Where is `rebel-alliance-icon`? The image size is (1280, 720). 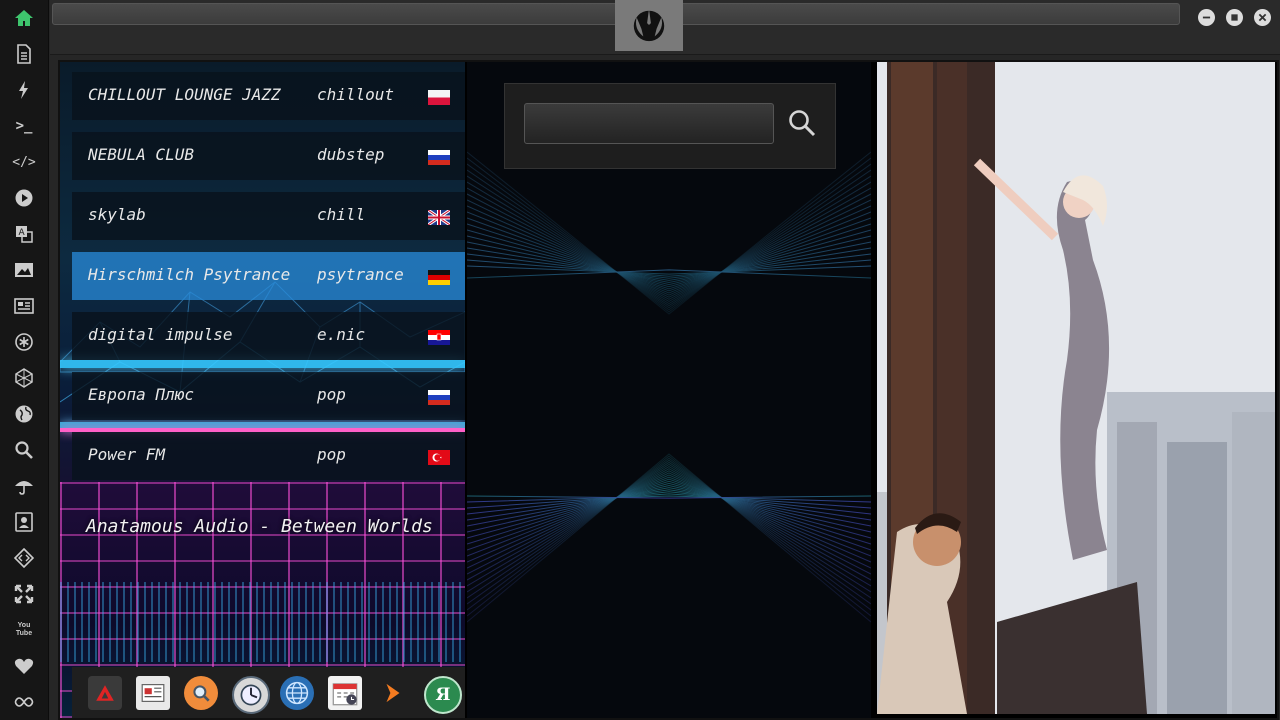
rebel-alliance-icon is located at coordinates (649, 25).